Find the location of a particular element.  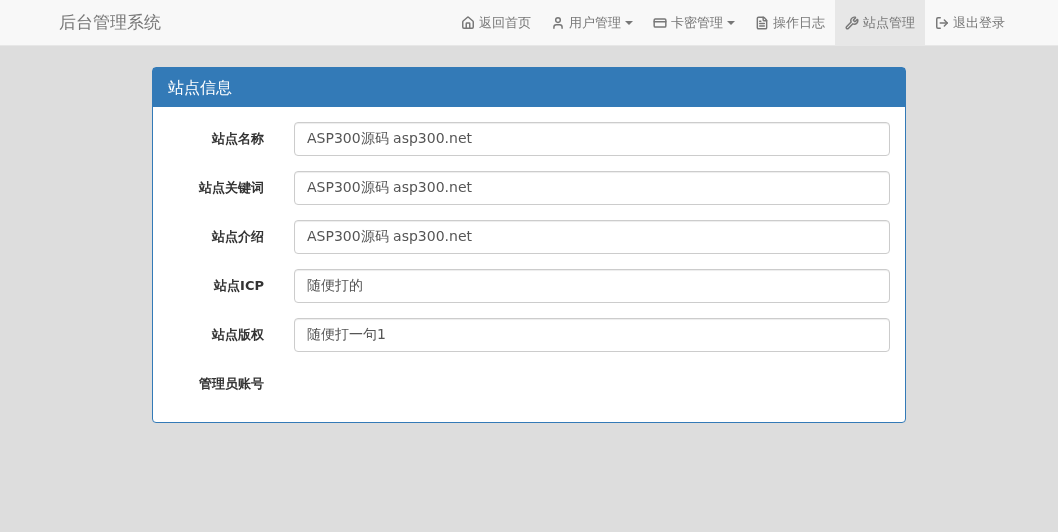

input-field: 随便打的 is located at coordinates (592, 286).